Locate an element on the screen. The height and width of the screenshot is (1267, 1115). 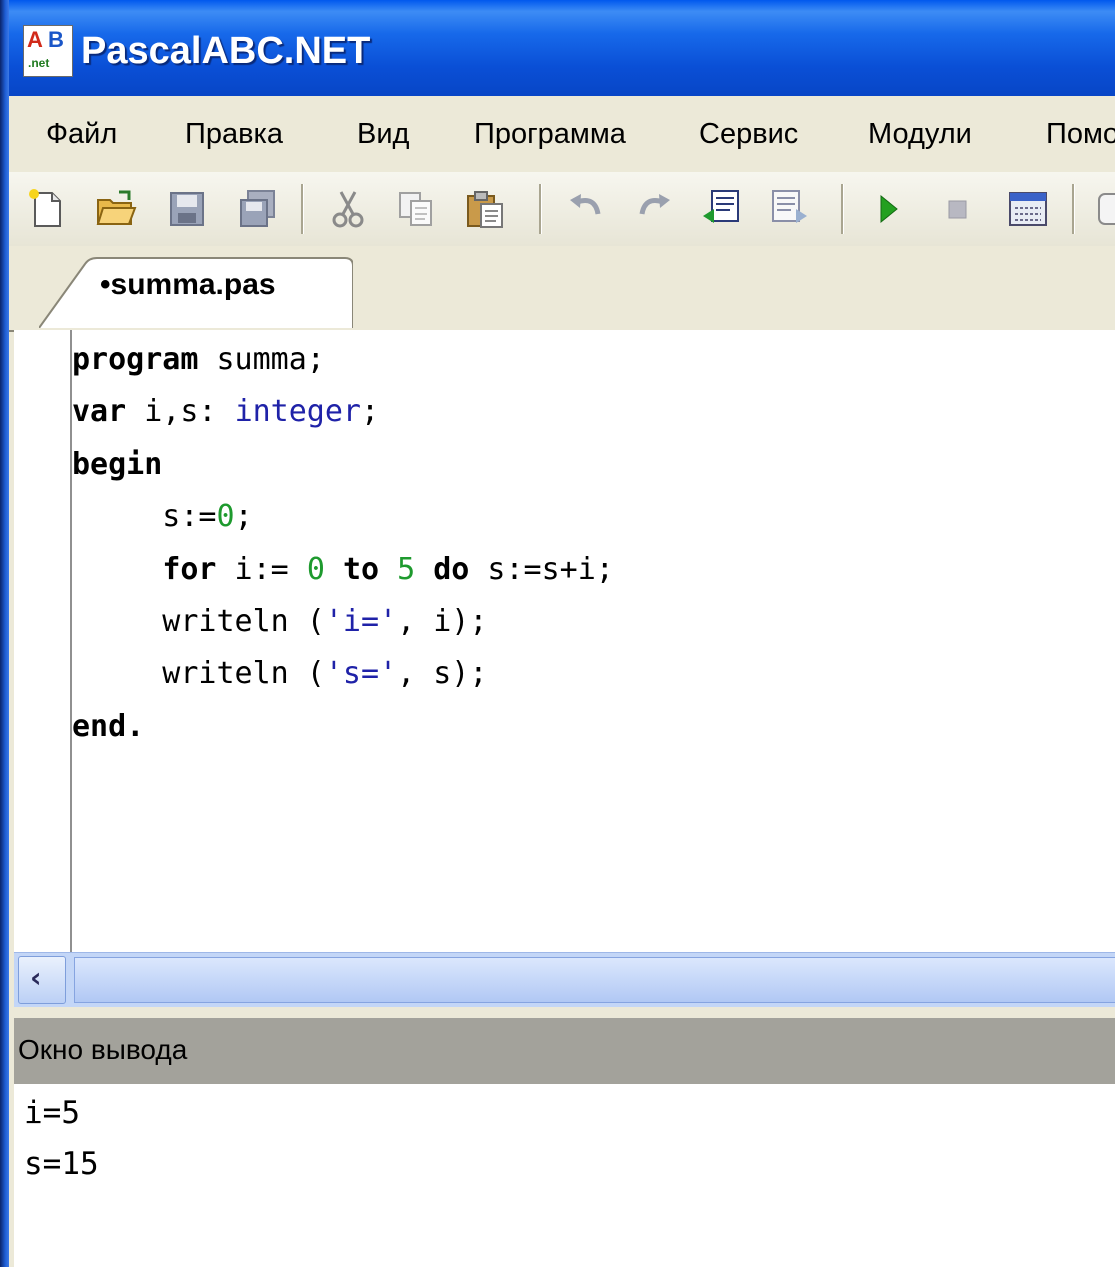
stop-icon is located at coordinates (958, 209).